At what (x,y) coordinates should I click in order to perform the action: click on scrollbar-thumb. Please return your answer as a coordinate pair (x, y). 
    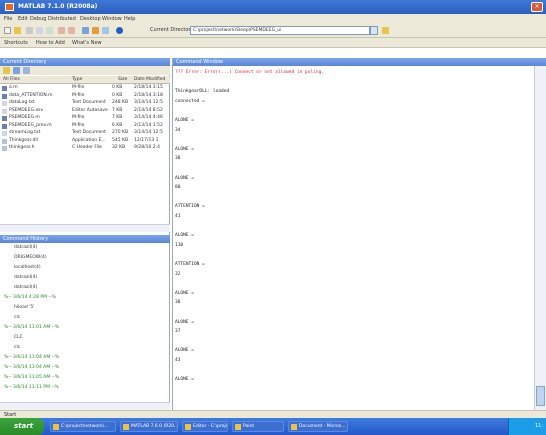
    Looking at the image, I should click on (540, 396).